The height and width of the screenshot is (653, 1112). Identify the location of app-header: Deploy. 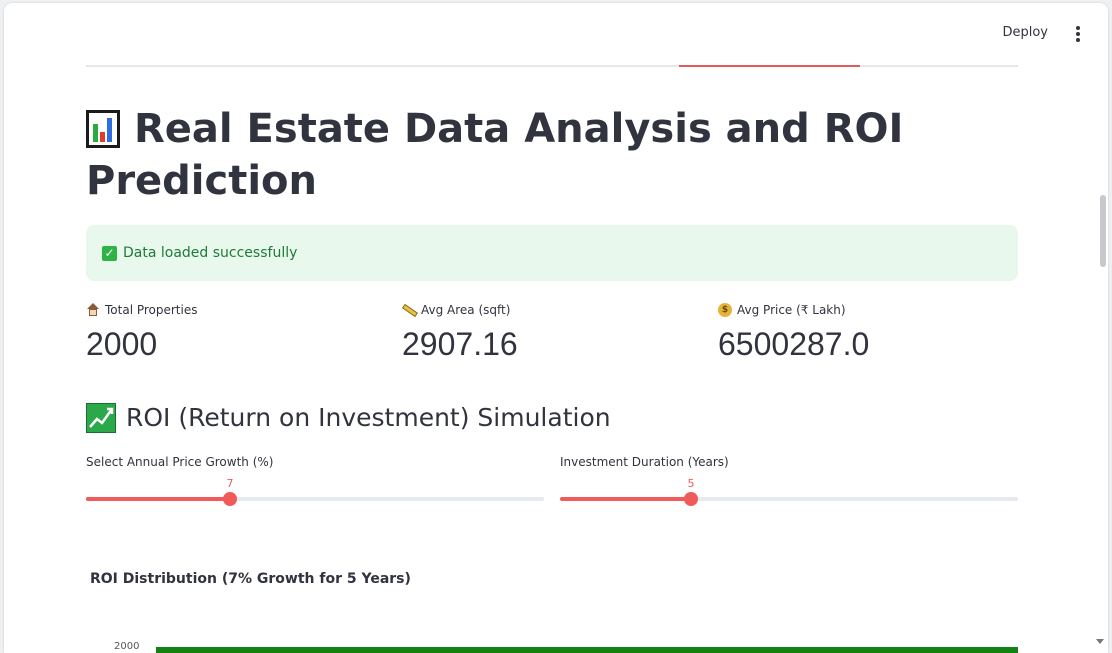
(556, 32).